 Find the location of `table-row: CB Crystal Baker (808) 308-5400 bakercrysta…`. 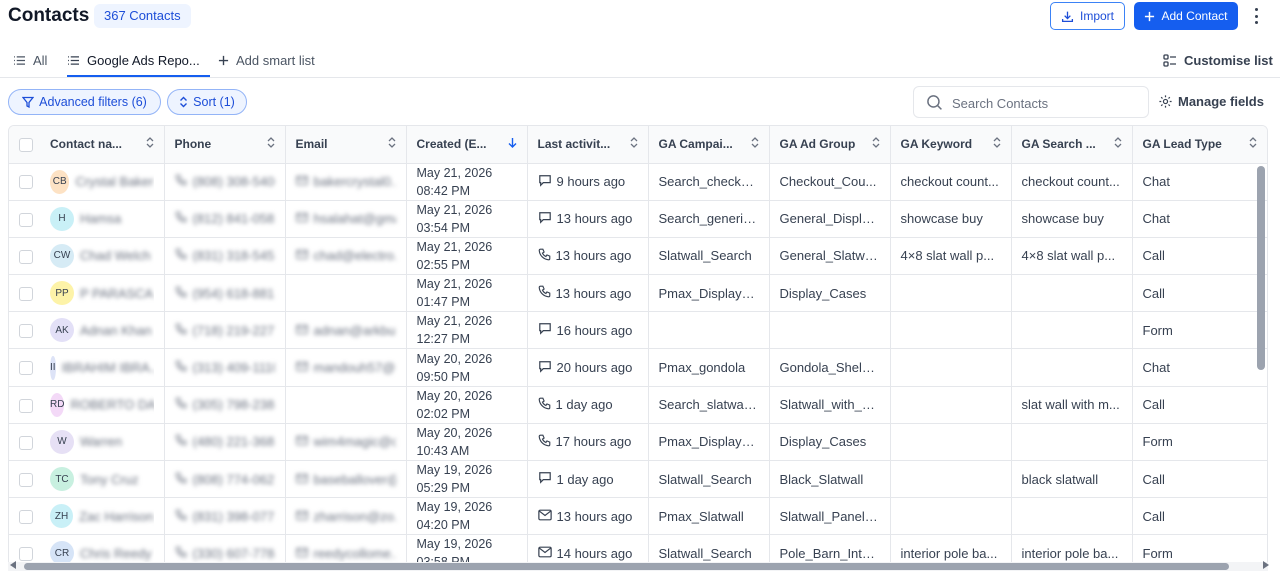

table-row: CB Crystal Baker (808) 308-5400 bakercrysta… is located at coordinates (638, 182).